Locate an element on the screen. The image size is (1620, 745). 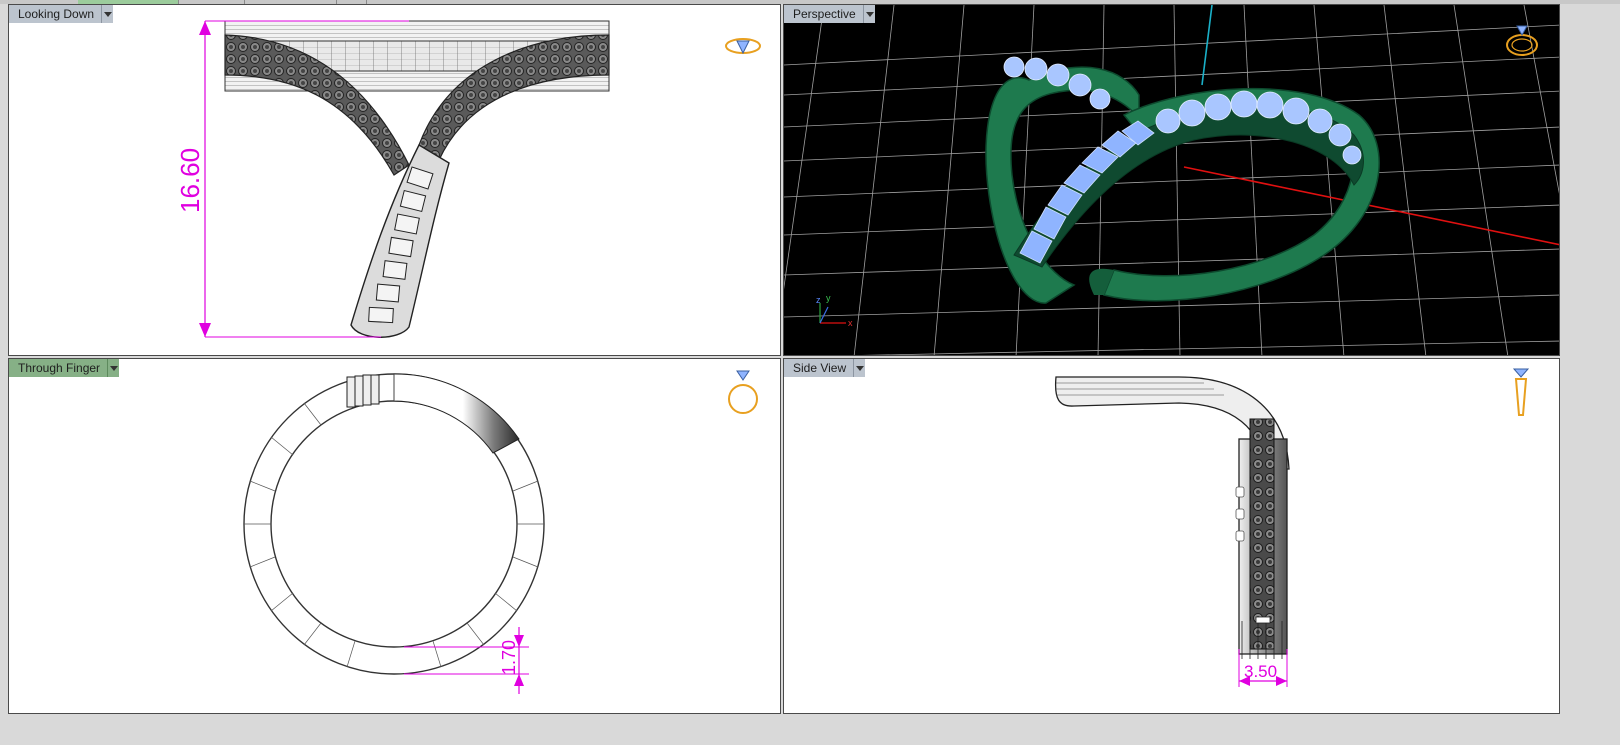
dimension-text: 16.60 is located at coordinates (190, 180).